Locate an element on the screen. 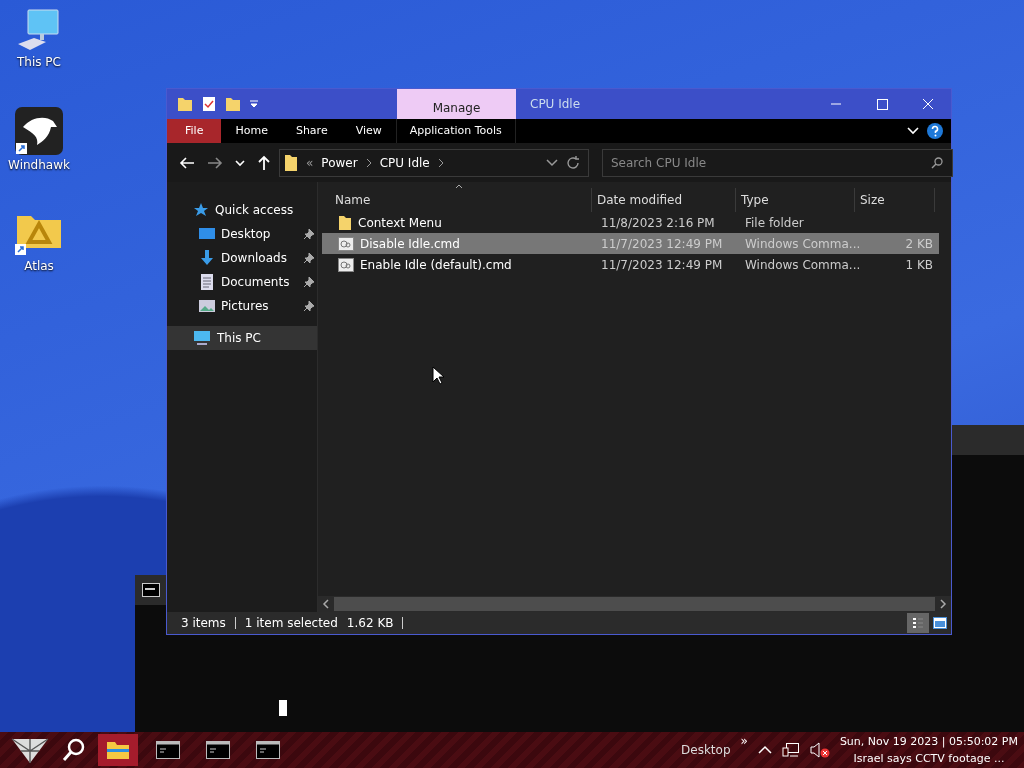 The width and height of the screenshot is (1024, 768). nav-item: Downloads is located at coordinates (242, 258).